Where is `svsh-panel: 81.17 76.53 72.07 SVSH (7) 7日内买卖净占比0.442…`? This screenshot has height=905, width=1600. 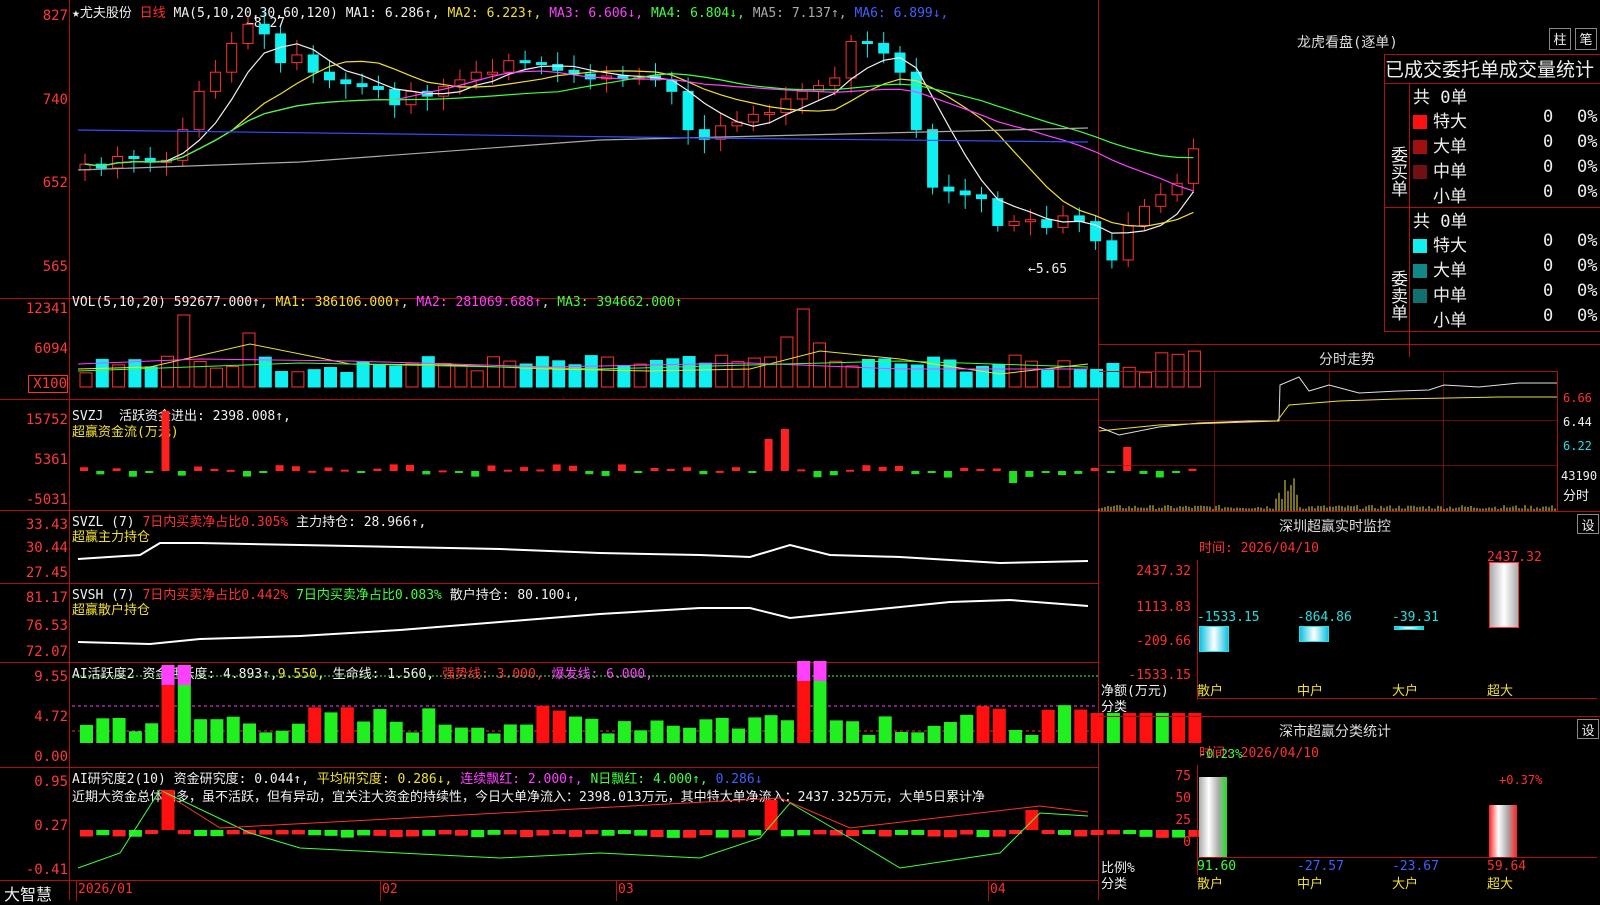
svsh-panel: 81.17 76.53 72.07 SVSH (7) 7日内买卖净占比0.442… is located at coordinates (549, 623).